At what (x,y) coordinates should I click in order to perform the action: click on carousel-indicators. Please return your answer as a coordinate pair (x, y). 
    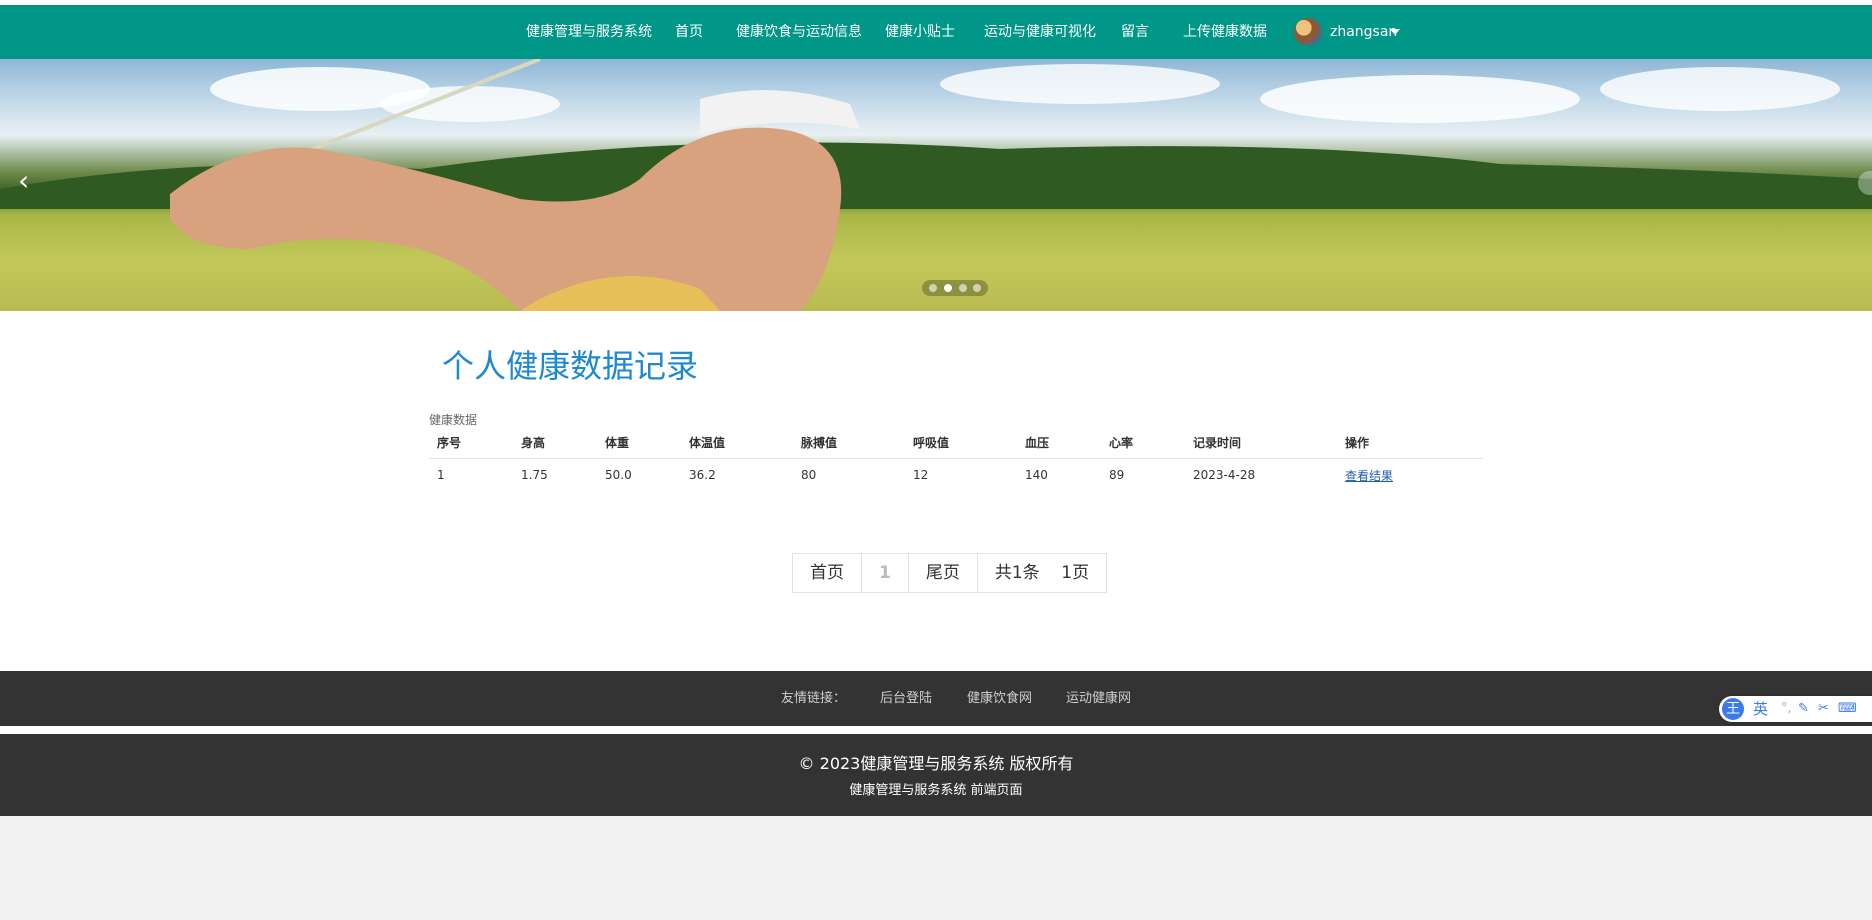
    Looking at the image, I should click on (955, 288).